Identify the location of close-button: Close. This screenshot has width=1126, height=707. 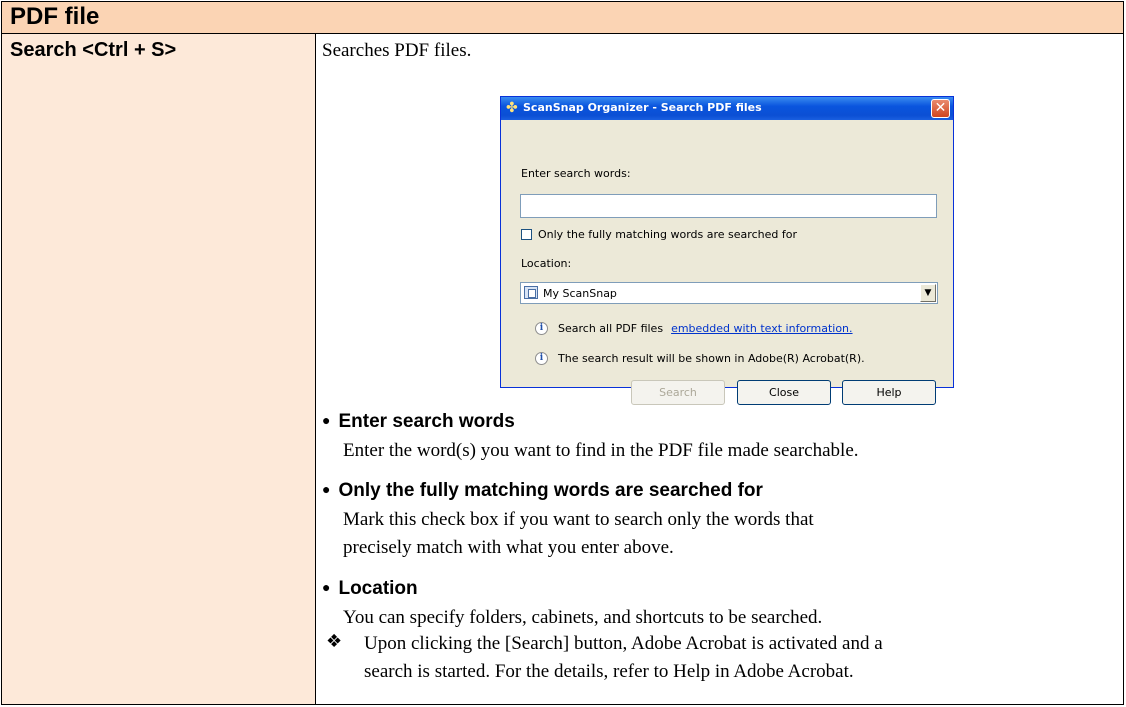
(784, 392).